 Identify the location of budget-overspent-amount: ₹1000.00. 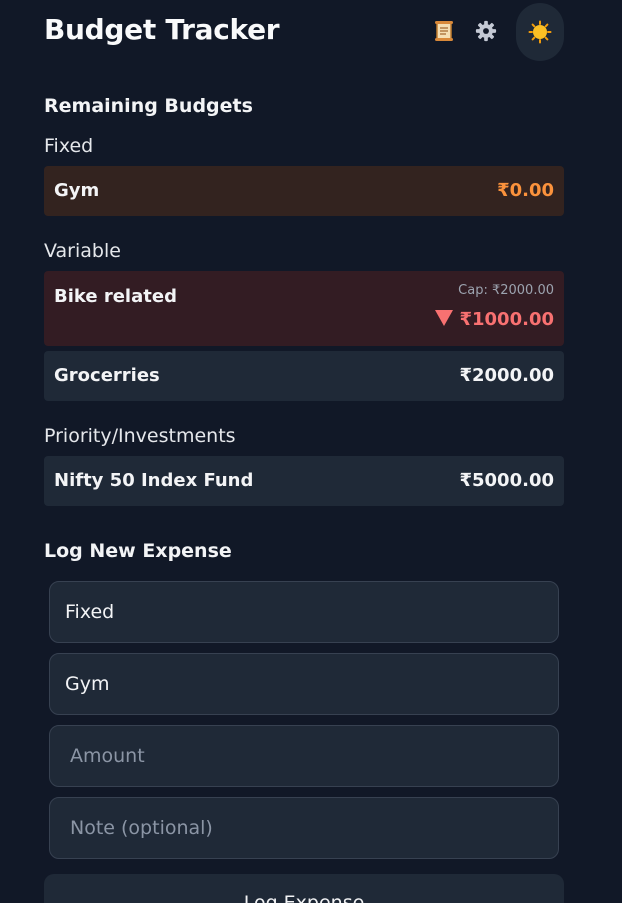
(494, 319).